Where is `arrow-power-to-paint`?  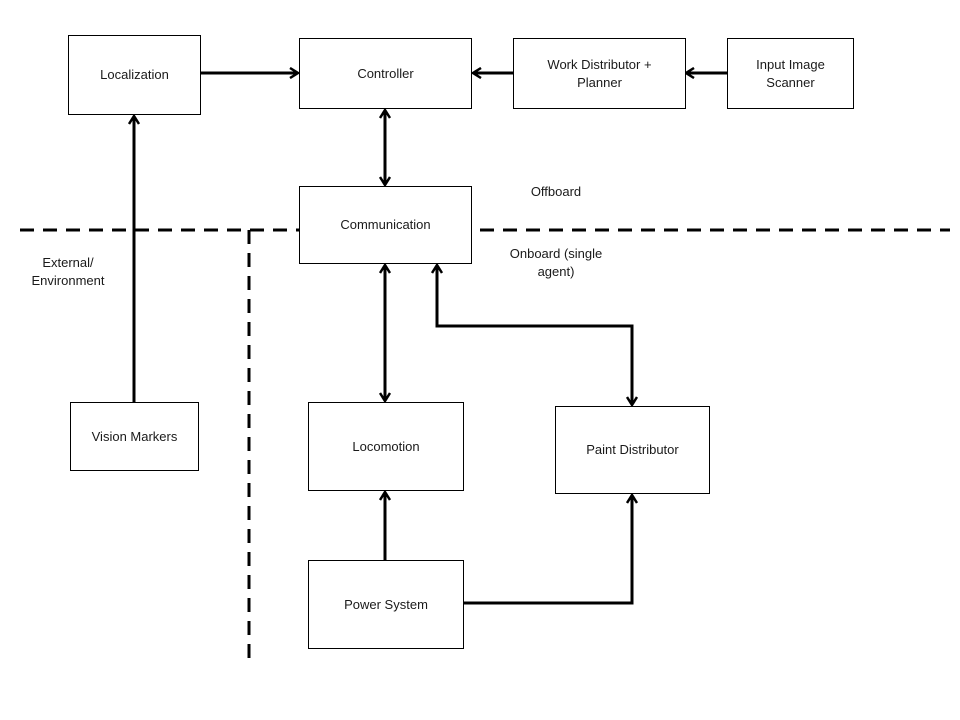
arrow-power-to-paint is located at coordinates (548, 550).